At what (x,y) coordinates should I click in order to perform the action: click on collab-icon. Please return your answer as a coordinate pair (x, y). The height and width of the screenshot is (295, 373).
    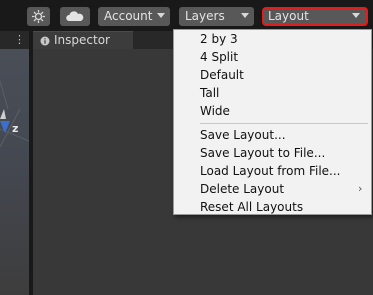
    Looking at the image, I should click on (38, 16).